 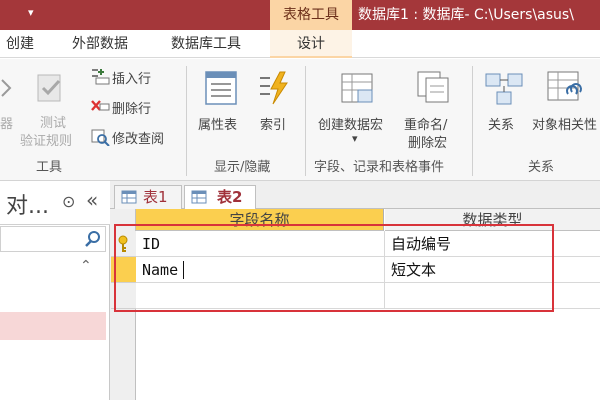 What do you see at coordinates (501, 125) in the screenshot?
I see `relationships-label: 关系` at bounding box center [501, 125].